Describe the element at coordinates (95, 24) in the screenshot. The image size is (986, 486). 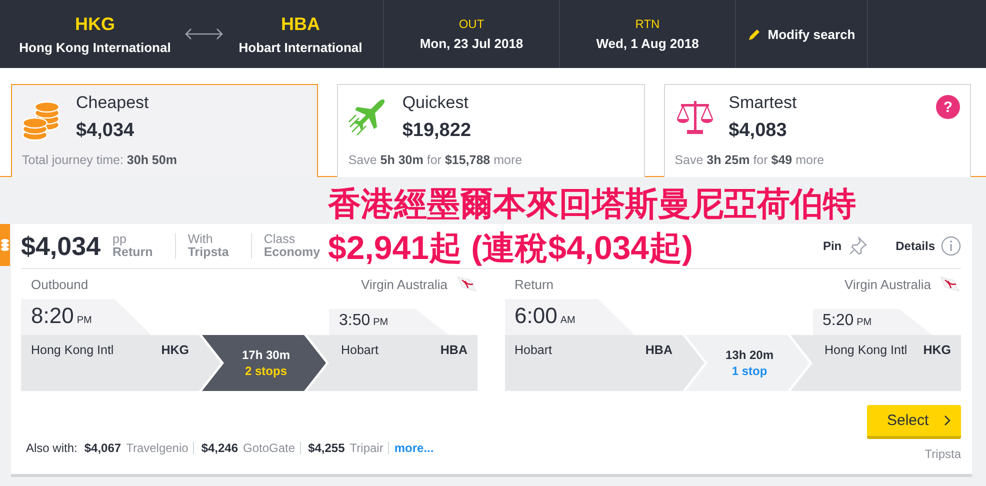
I see `origin-code: HKG` at that location.